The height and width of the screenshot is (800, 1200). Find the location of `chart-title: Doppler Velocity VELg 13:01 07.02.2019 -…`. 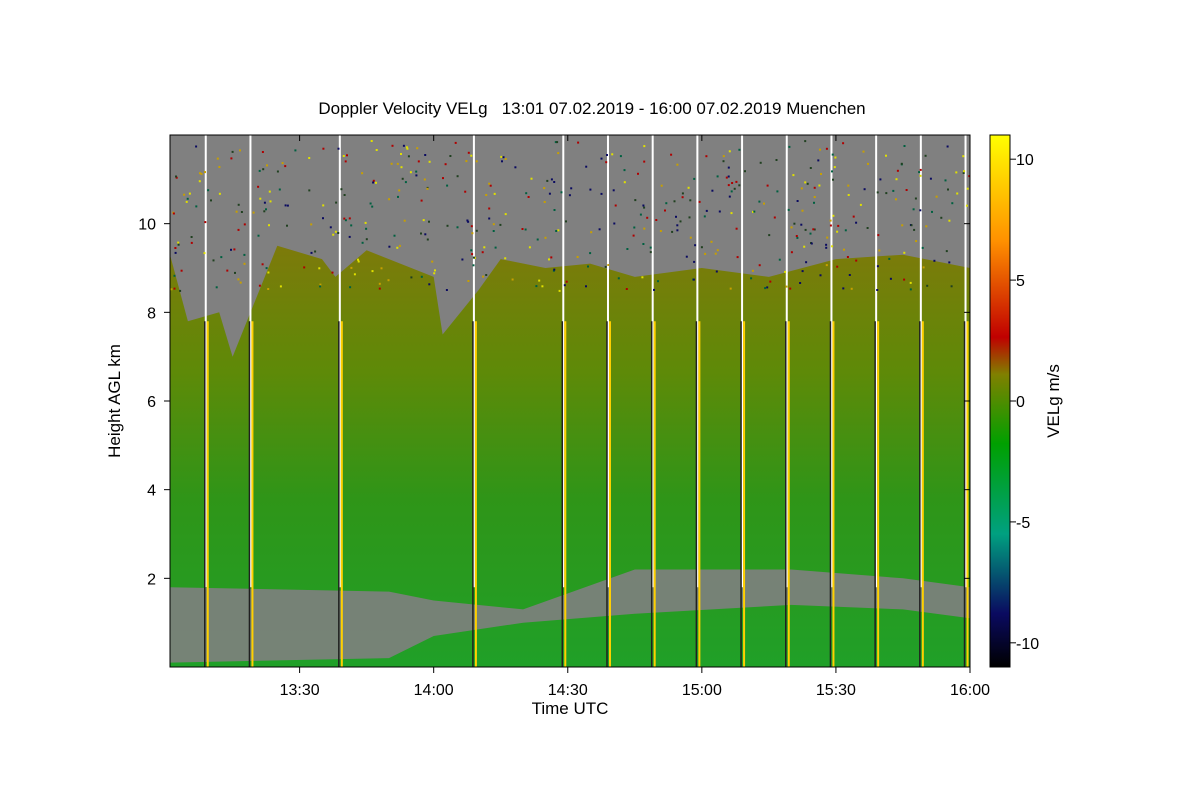

chart-title: Doppler Velocity VELg 13:01 07.02.2019 -… is located at coordinates (591, 108).